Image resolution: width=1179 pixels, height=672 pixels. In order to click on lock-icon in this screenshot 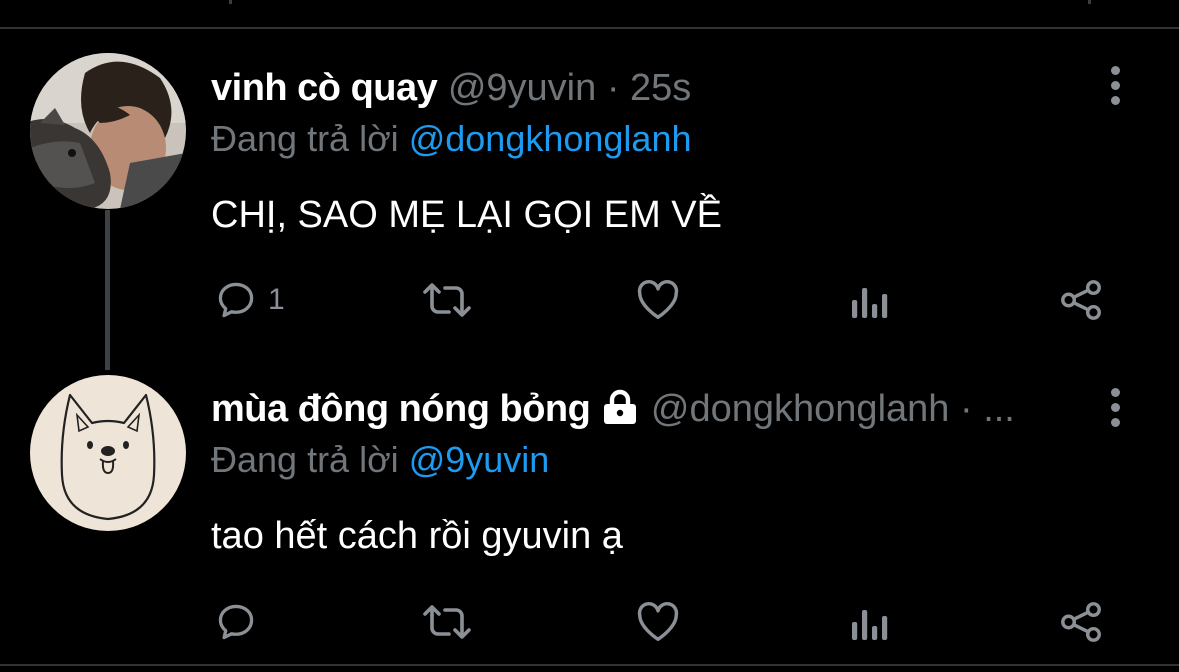, I will do `click(620, 406)`.